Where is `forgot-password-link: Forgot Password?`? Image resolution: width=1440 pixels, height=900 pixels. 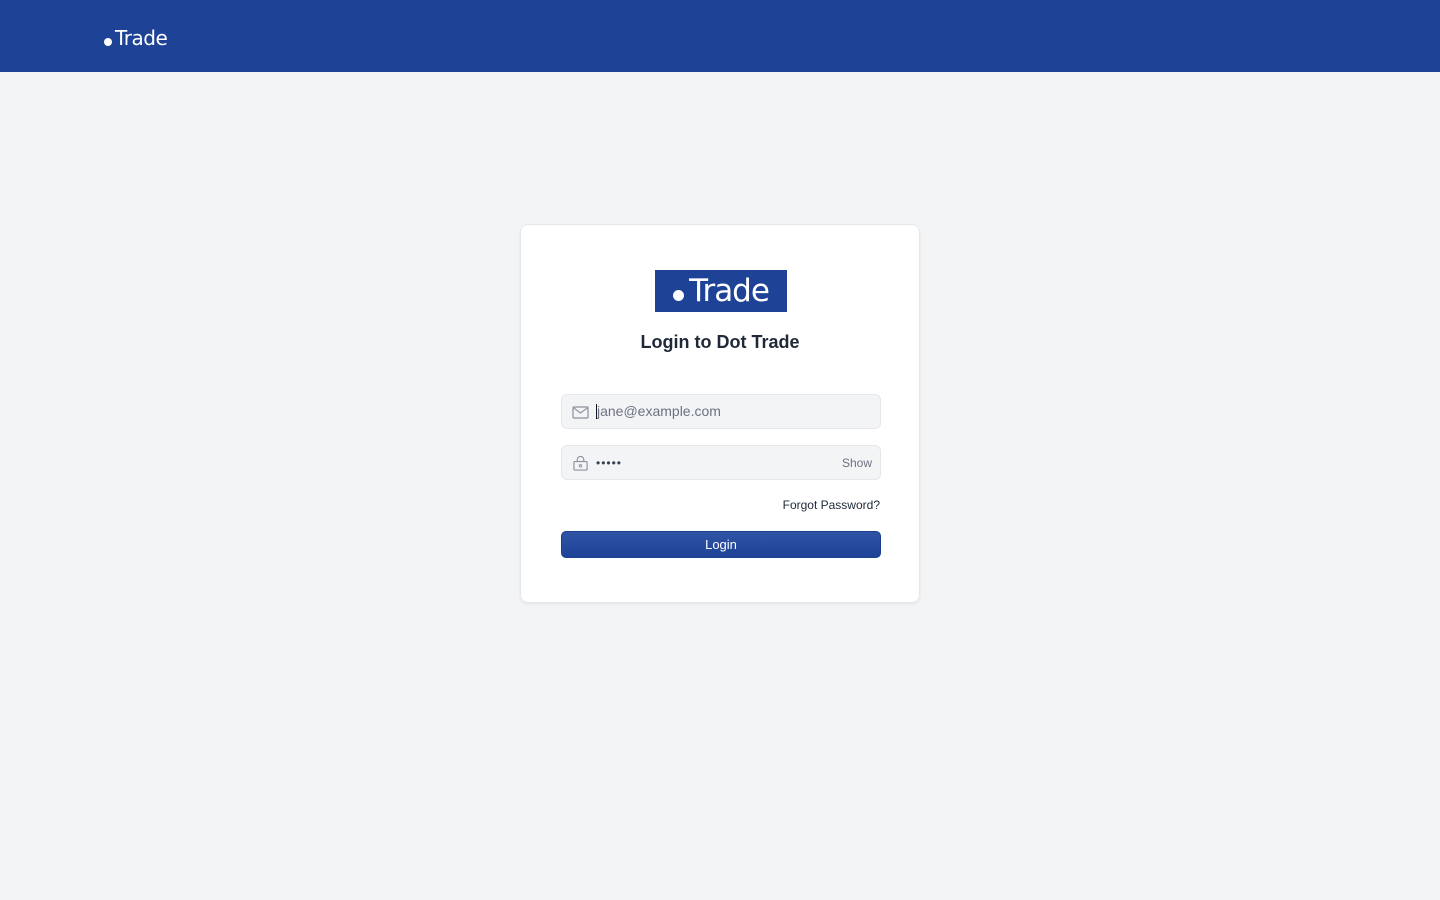
forgot-password-link: Forgot Password? is located at coordinates (831, 505).